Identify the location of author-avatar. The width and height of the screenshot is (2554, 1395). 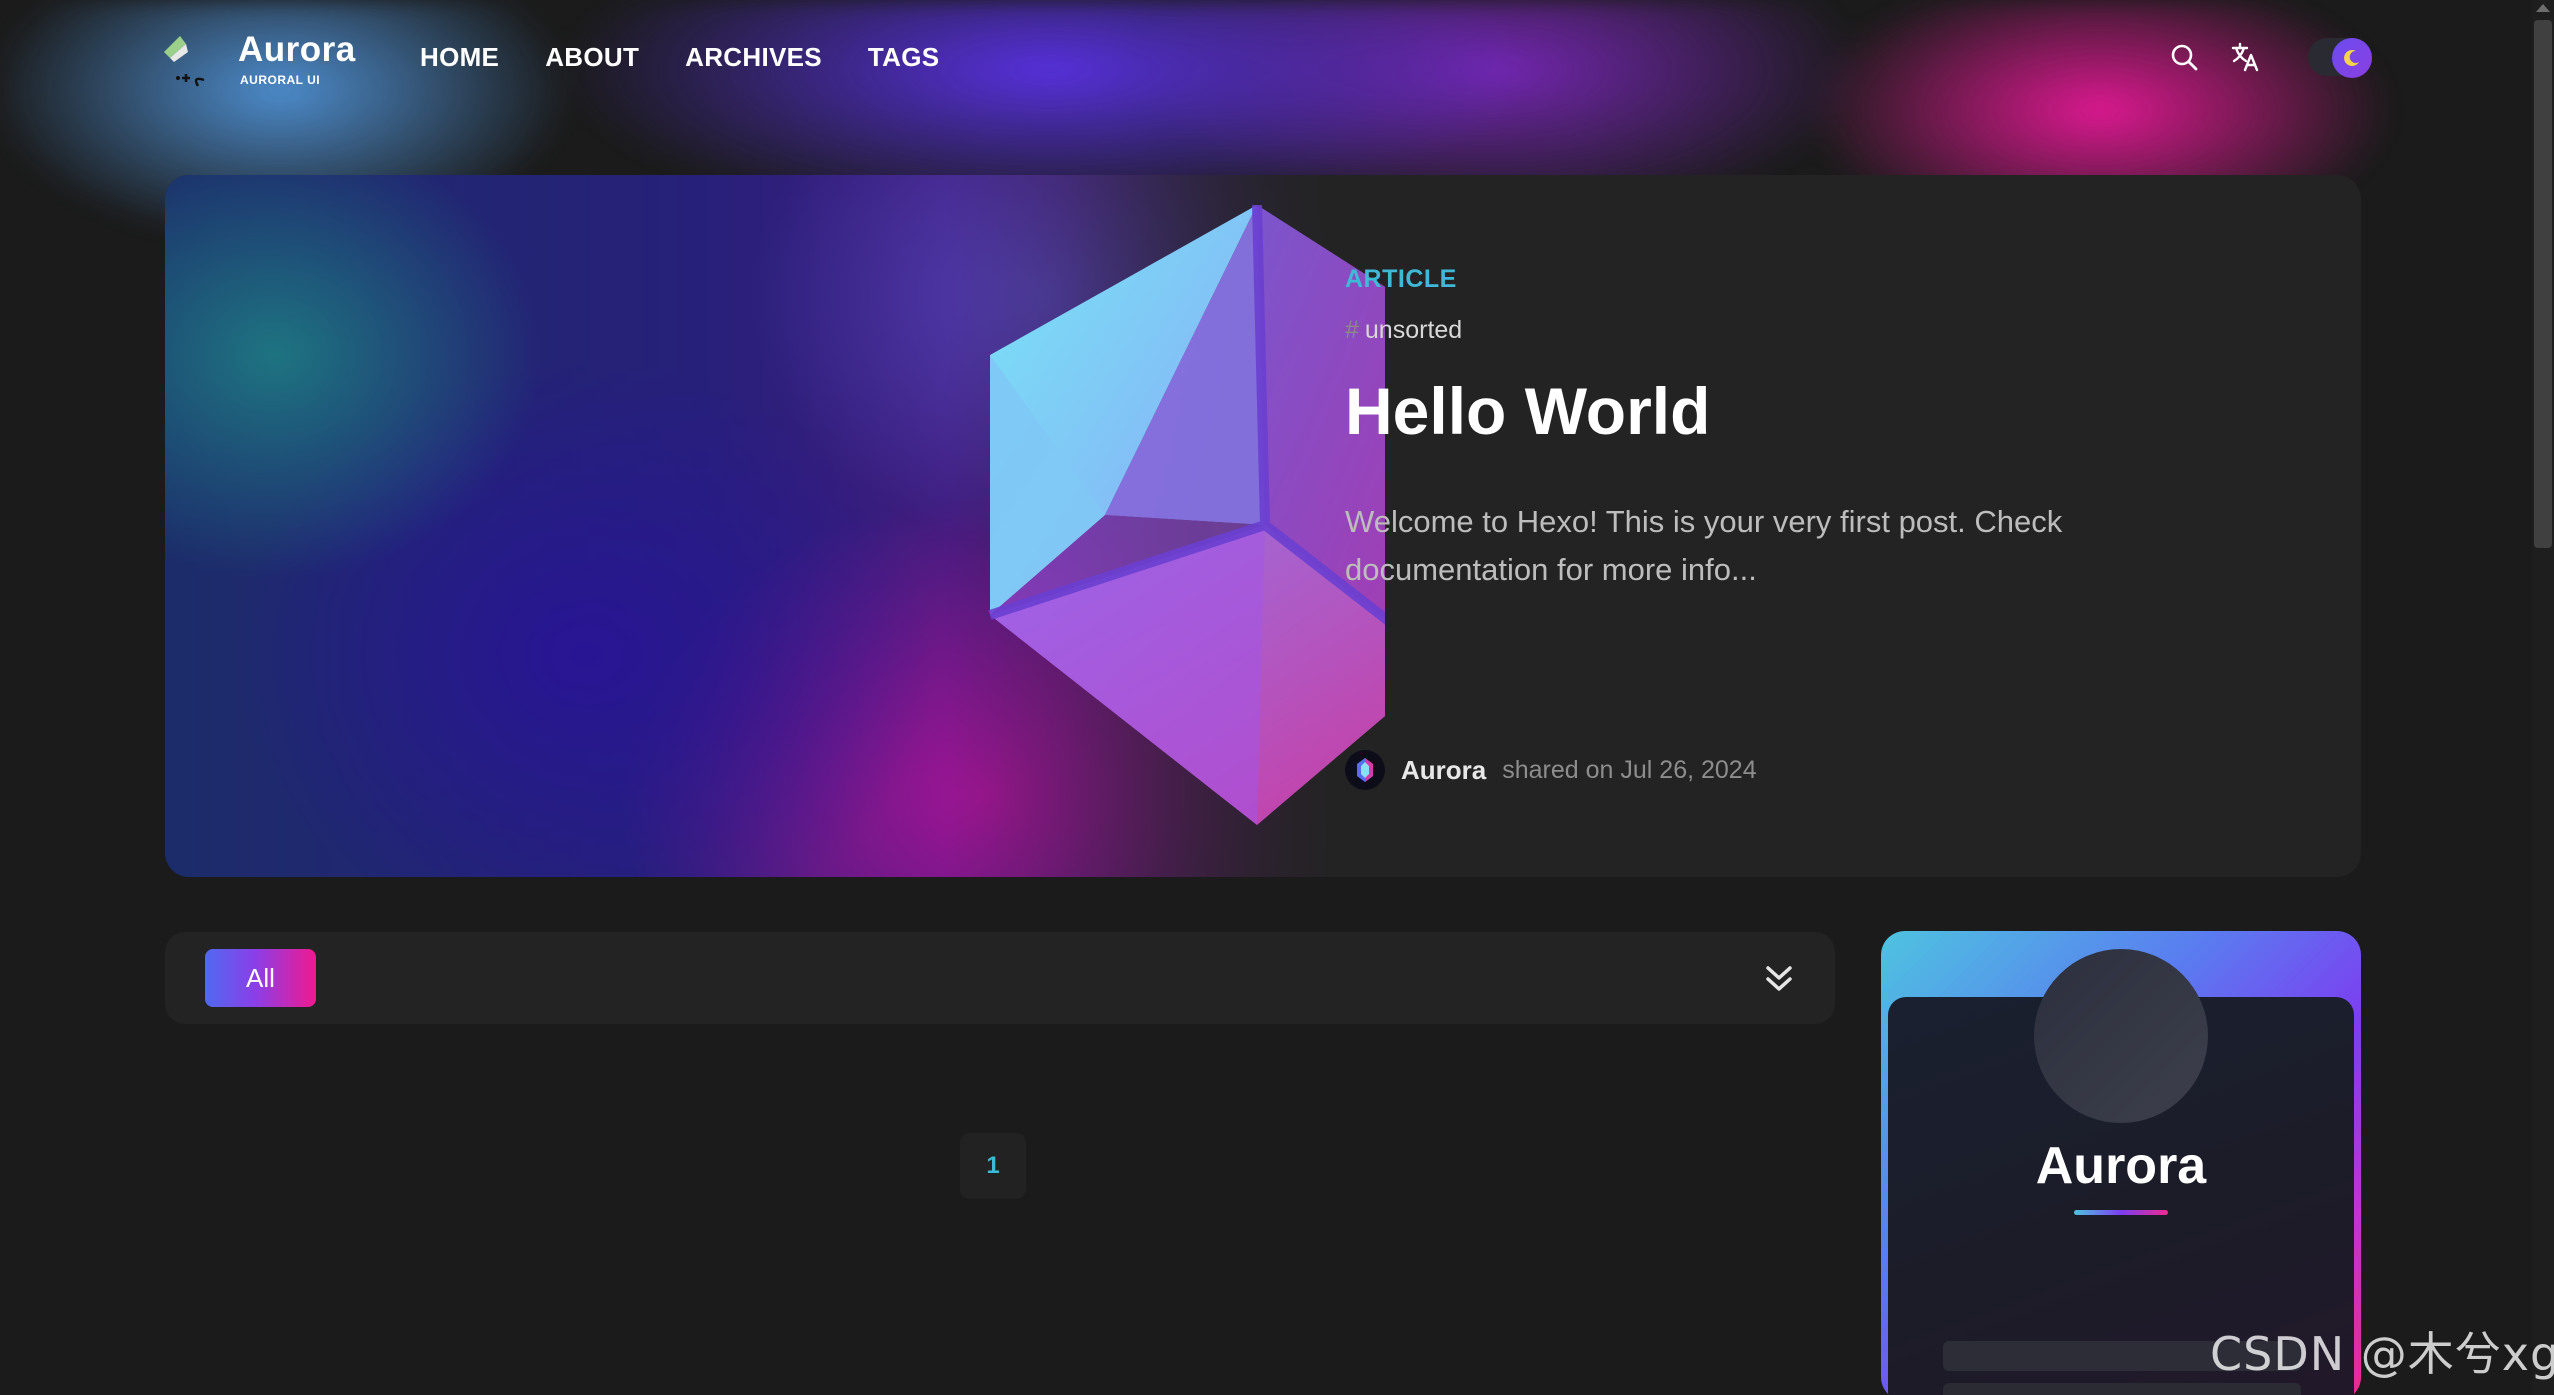
(1365, 770).